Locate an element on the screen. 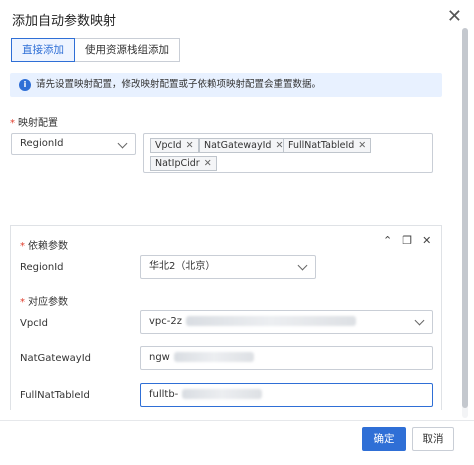 The height and width of the screenshot is (465, 474). confirm-button: 确定 is located at coordinates (384, 439).